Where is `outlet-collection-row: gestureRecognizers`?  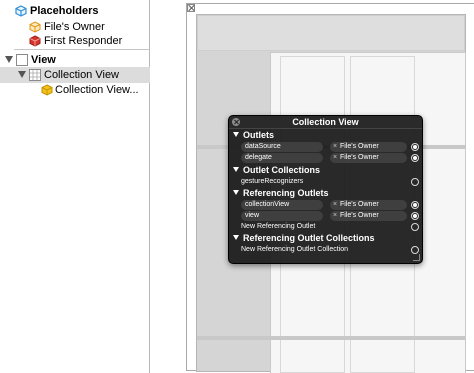
outlet-collection-row: gestureRecognizers is located at coordinates (331, 182).